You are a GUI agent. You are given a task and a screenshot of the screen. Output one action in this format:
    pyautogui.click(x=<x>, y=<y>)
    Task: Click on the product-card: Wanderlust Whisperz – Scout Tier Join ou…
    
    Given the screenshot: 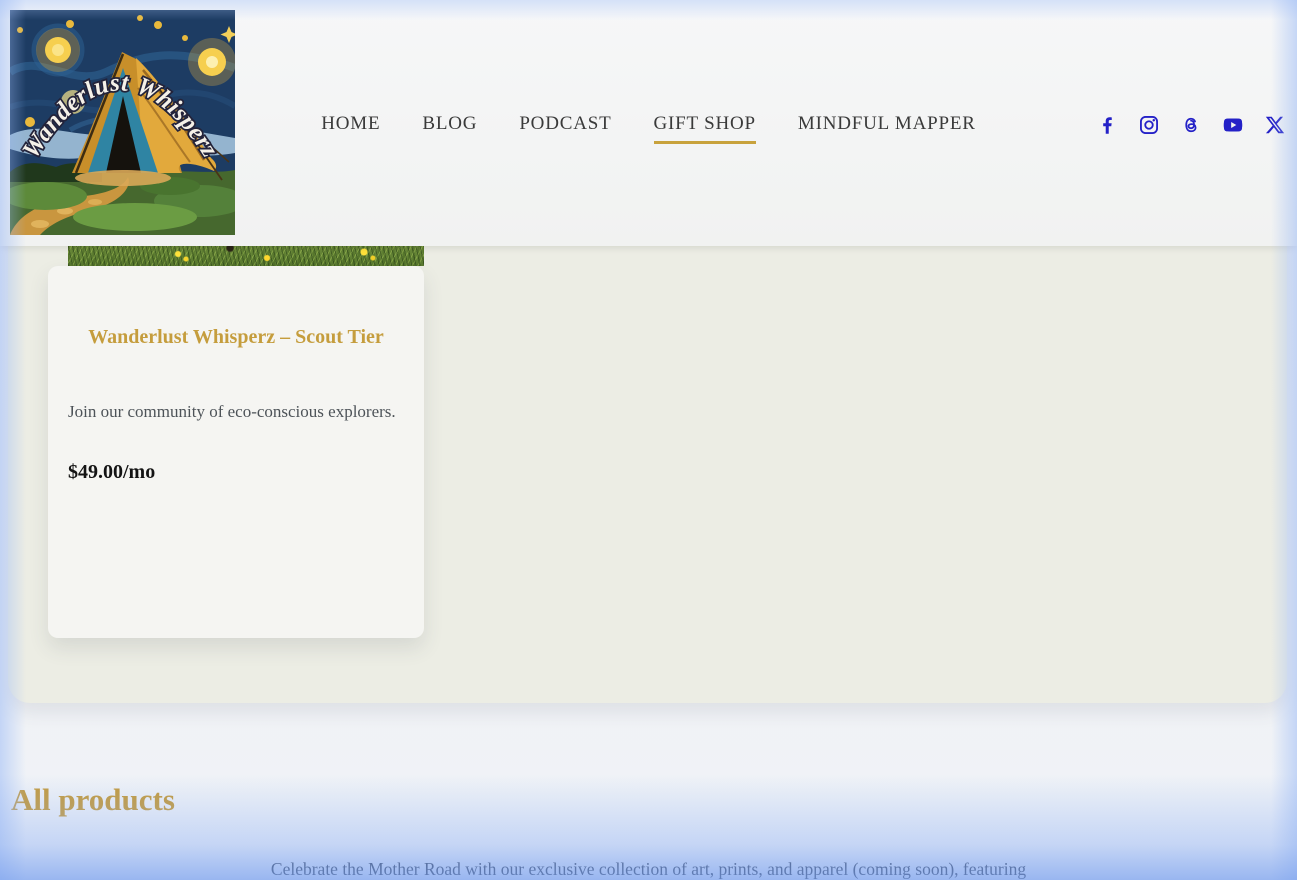 What is the action you would take?
    pyautogui.click(x=236, y=452)
    